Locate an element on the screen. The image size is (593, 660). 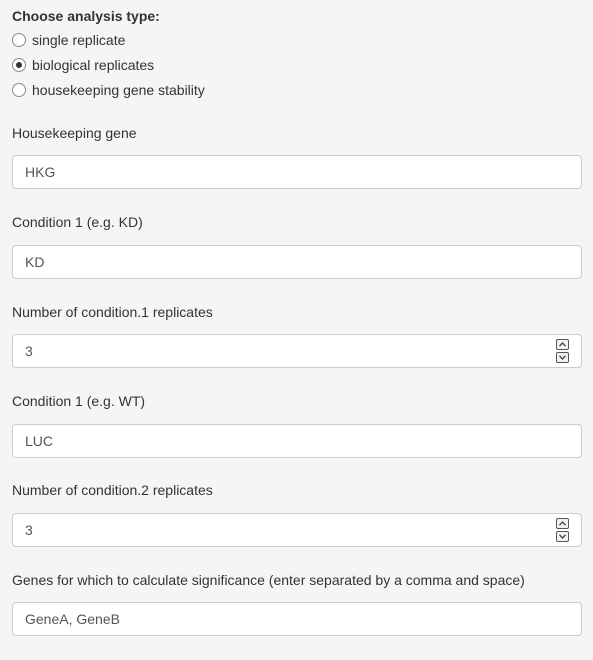
condition2-label: Condition 1 (e.g. WT) is located at coordinates (79, 401).